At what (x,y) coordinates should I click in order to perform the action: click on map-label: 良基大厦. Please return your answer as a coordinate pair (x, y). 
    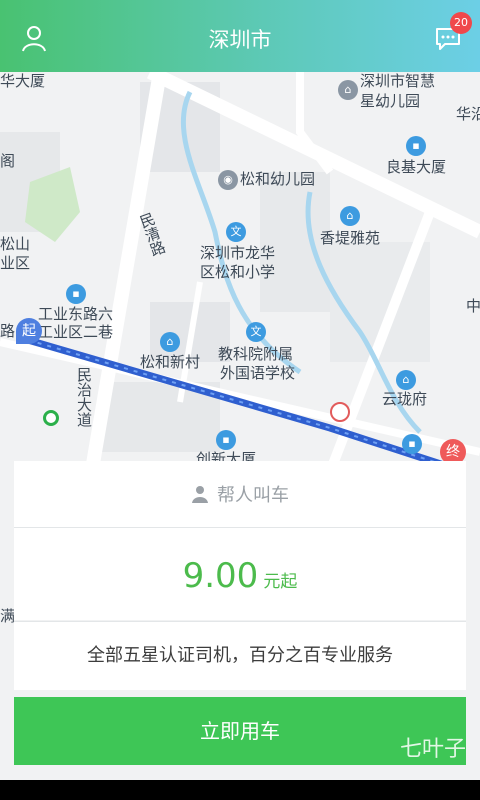
    Looking at the image, I should click on (416, 167).